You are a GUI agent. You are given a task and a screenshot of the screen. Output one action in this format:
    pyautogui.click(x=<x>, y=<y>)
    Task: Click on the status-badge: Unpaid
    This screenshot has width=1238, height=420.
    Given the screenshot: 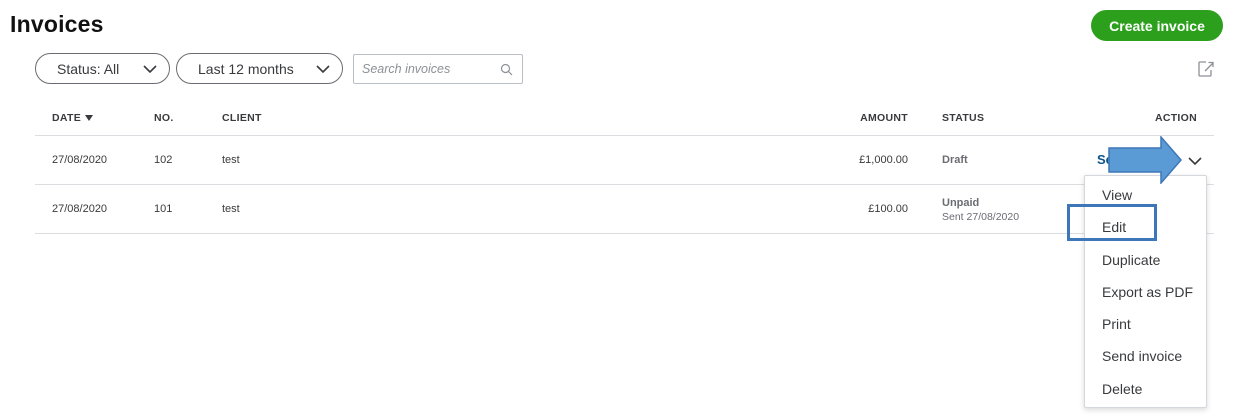 What is the action you would take?
    pyautogui.click(x=961, y=203)
    